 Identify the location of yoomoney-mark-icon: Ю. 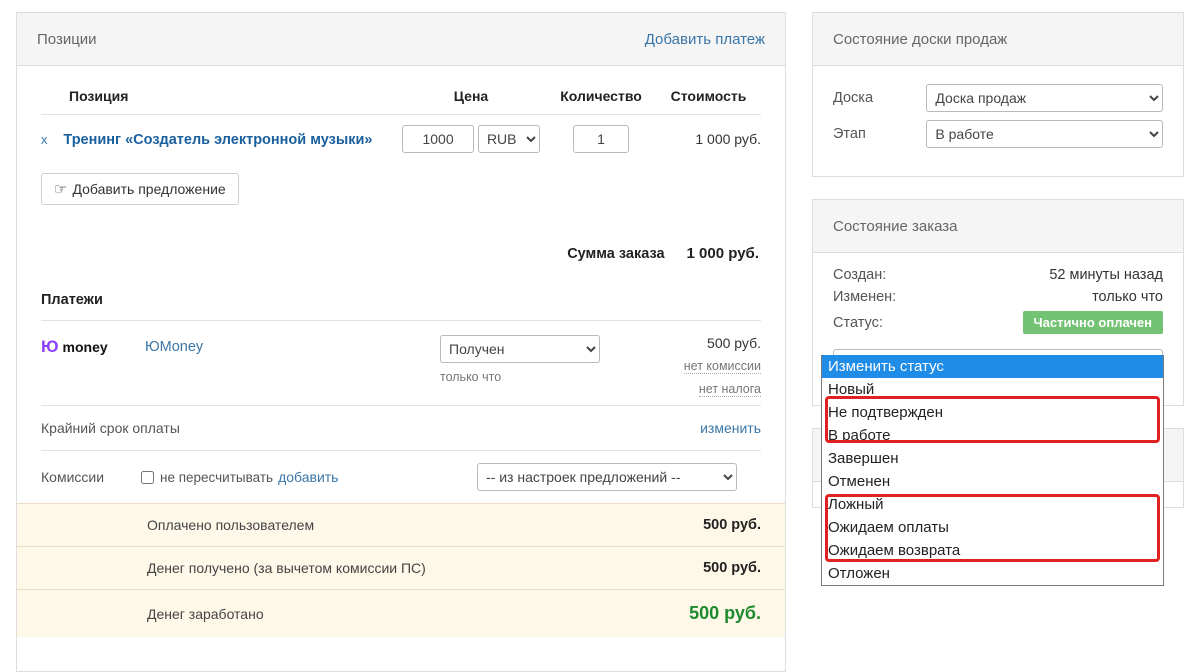
(50, 346).